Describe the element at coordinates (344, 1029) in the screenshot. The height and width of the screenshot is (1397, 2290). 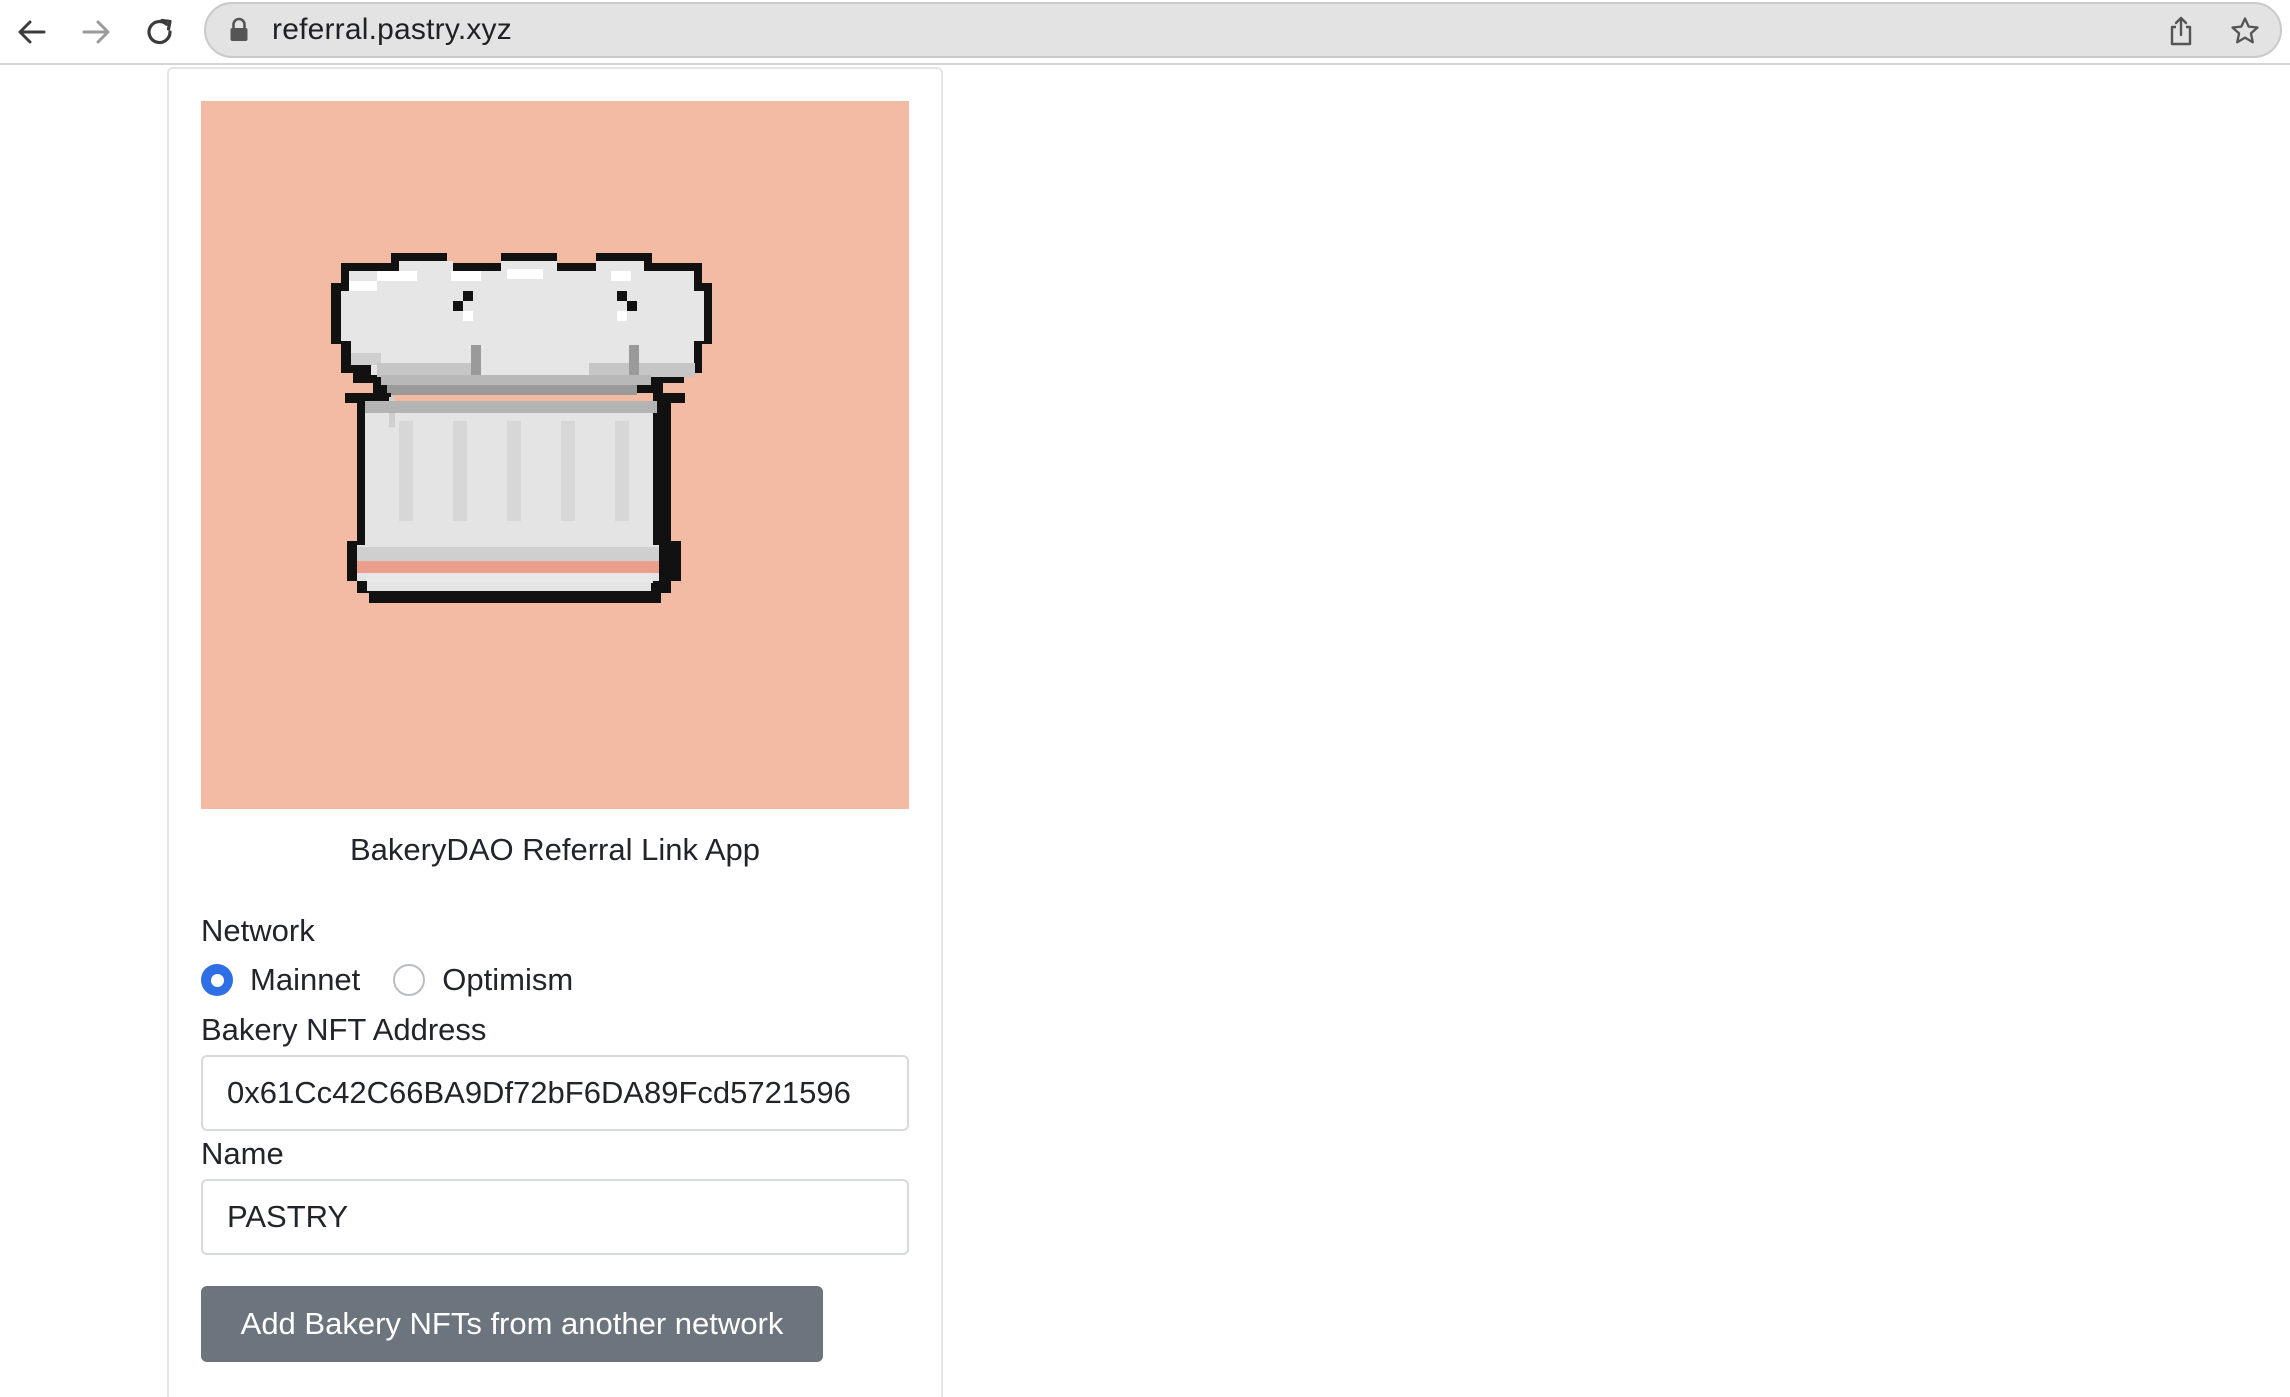
I see `nft-address-label: Bakery NFT Address` at that location.